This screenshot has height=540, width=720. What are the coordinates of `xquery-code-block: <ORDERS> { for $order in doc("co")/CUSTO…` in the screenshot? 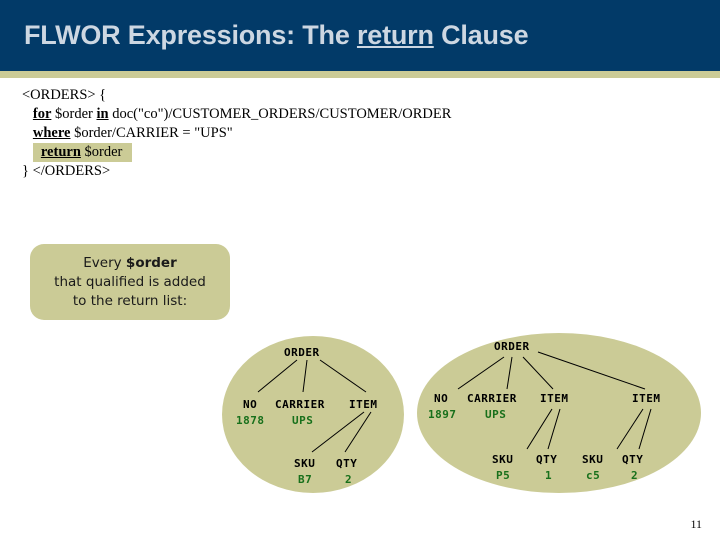 It's located at (236, 133).